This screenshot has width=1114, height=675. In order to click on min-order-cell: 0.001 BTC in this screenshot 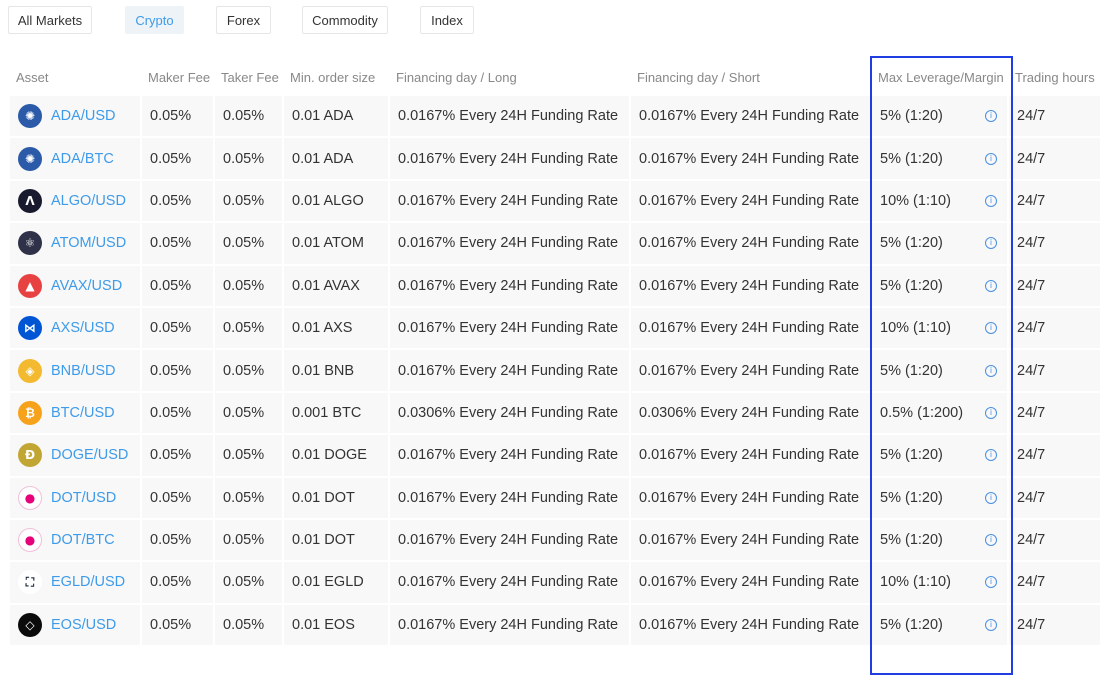, I will do `click(337, 414)`.